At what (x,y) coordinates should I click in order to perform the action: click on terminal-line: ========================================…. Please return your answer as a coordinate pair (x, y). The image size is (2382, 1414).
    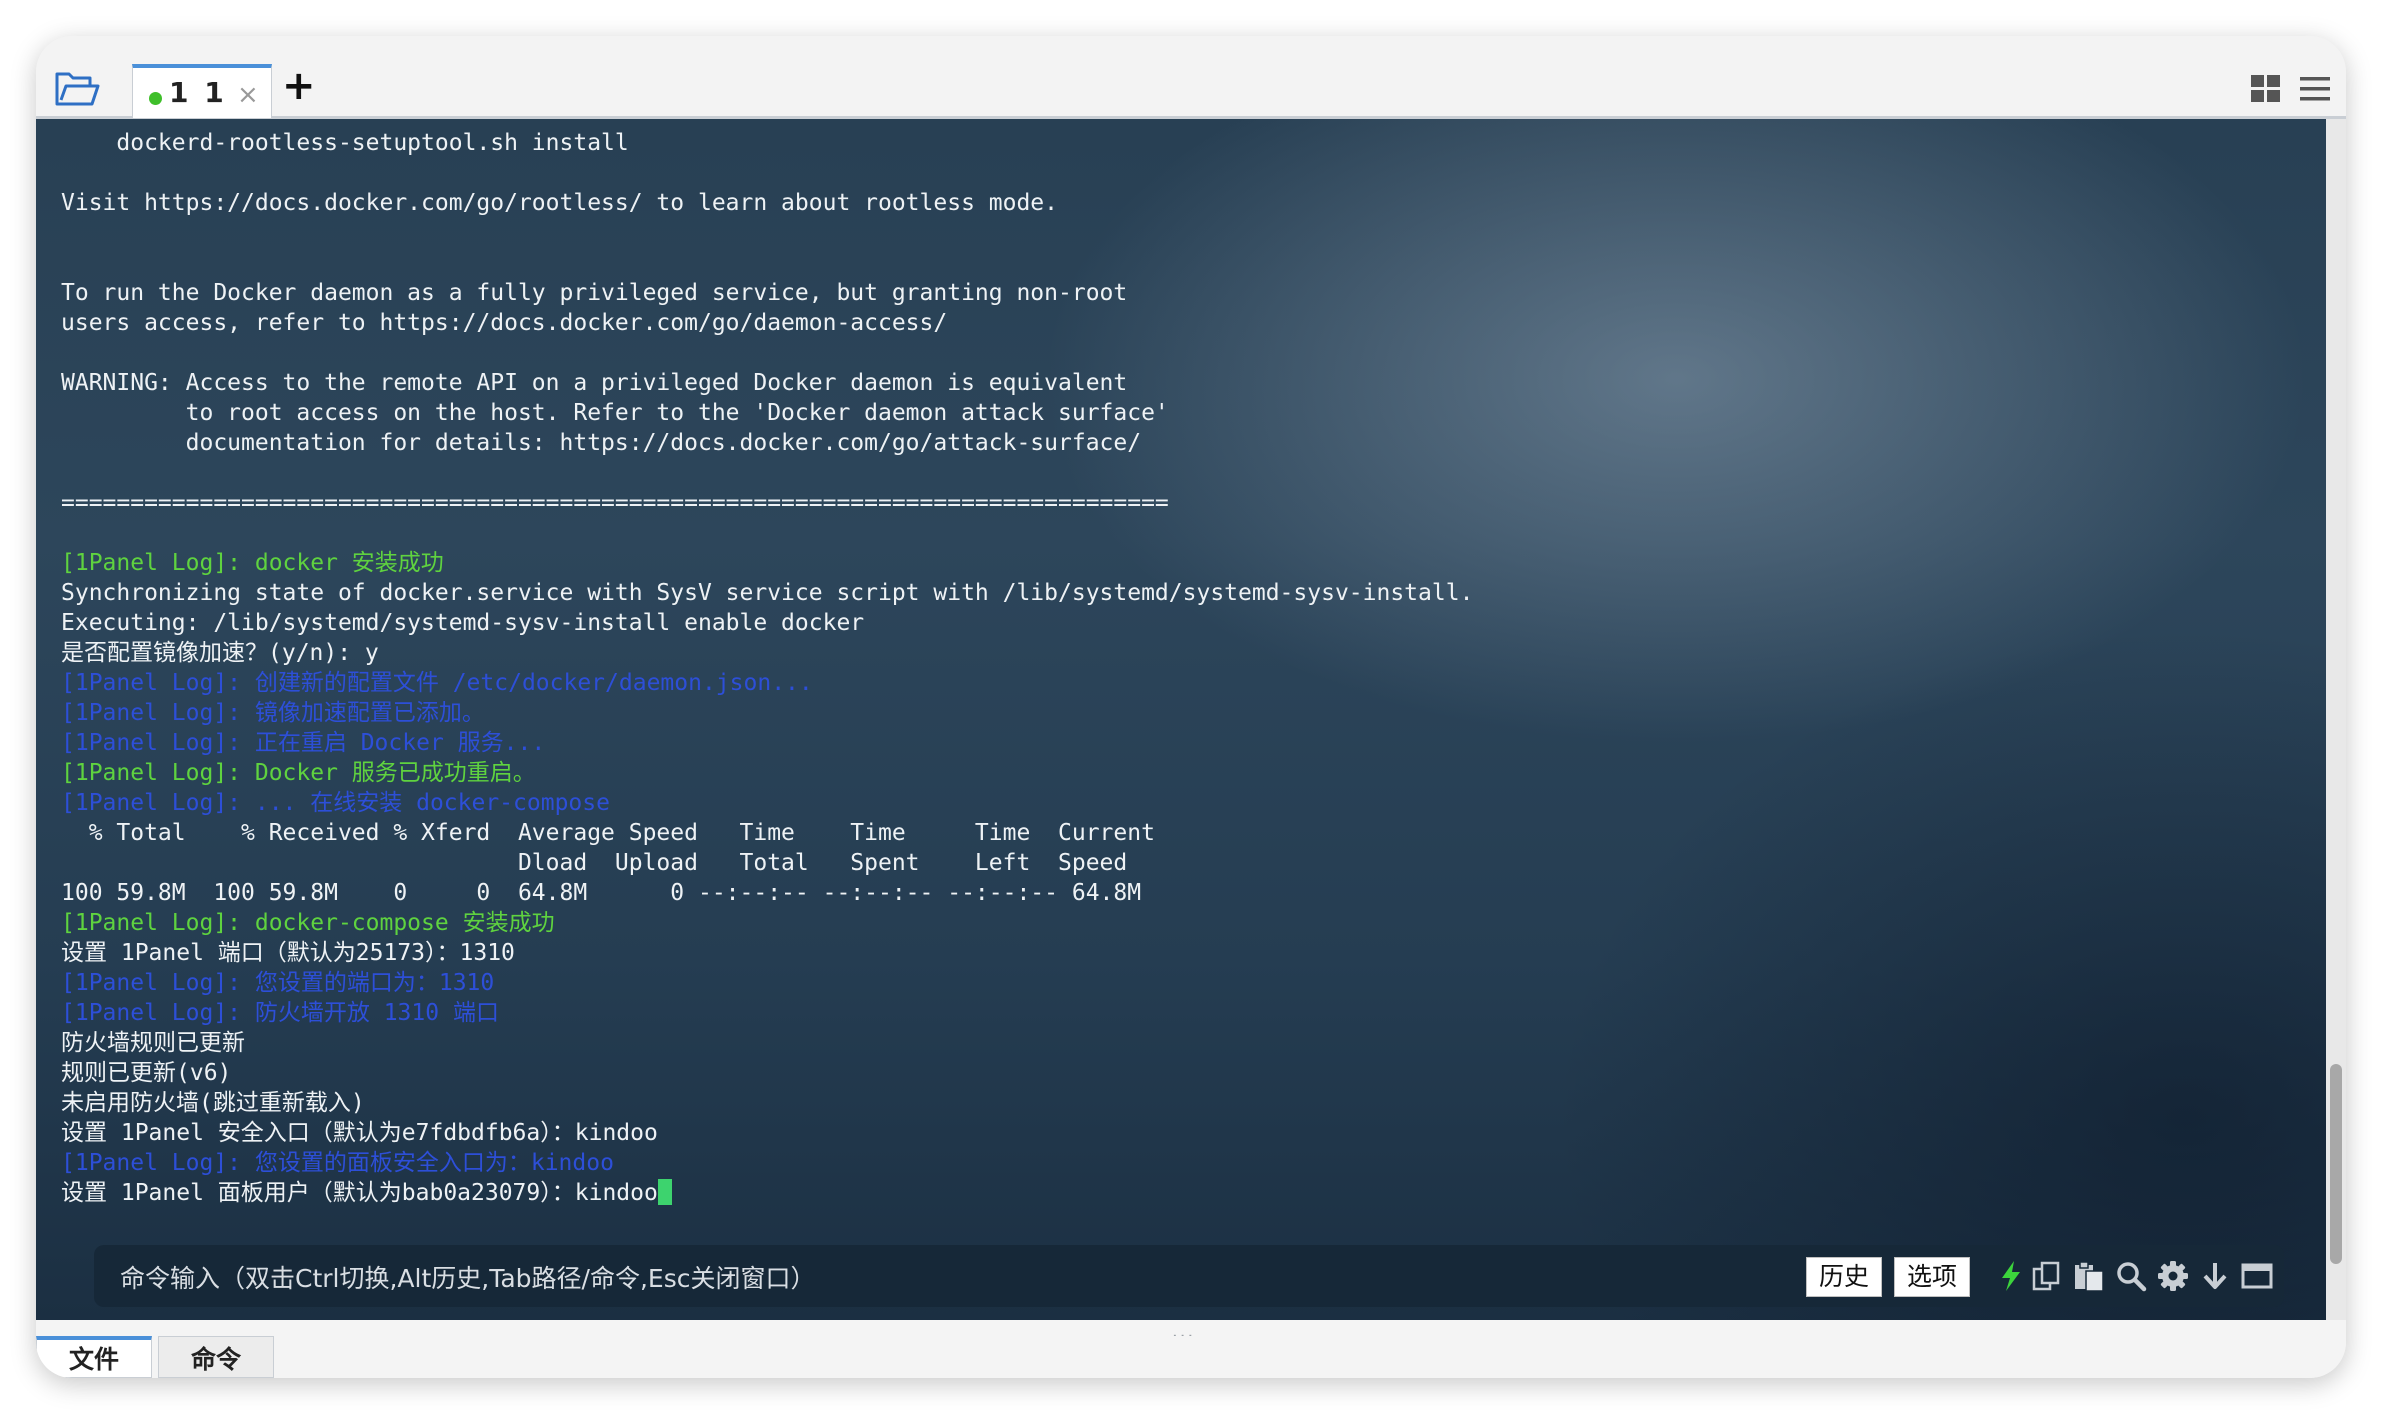
    Looking at the image, I should click on (615, 503).